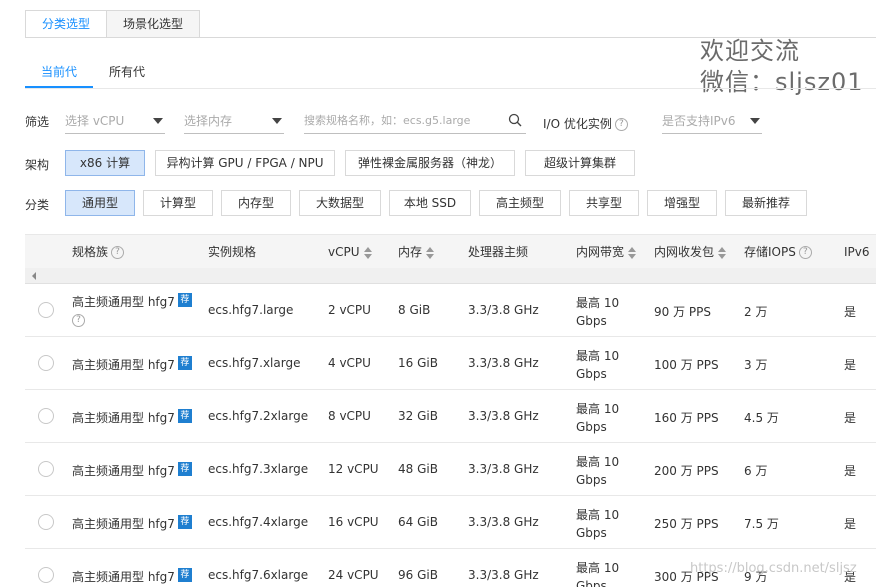  Describe the element at coordinates (766, 203) in the screenshot. I see `category-latest-button: 最新推荐` at that location.